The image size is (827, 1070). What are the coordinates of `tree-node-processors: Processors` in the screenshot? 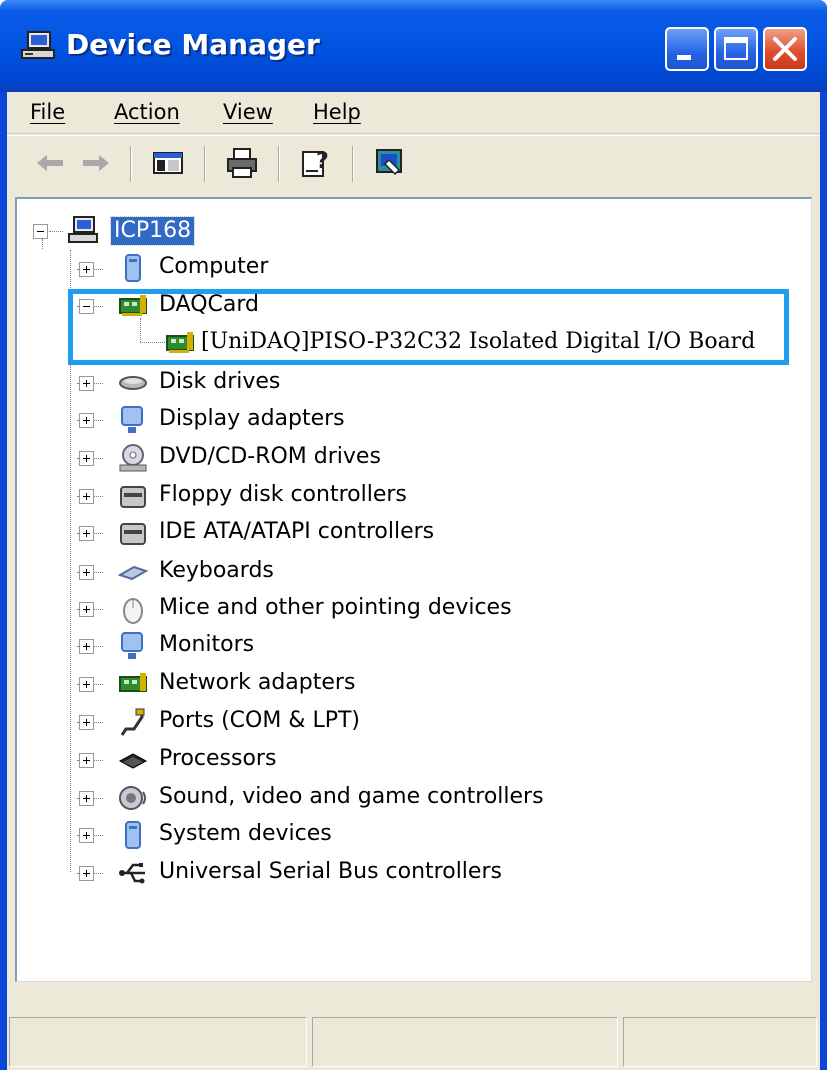 It's located at (217, 758).